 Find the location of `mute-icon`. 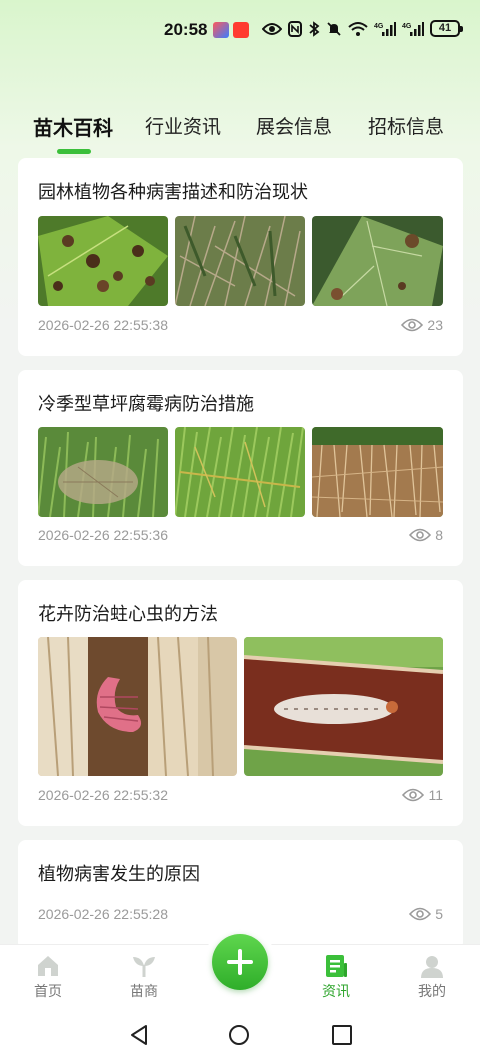

mute-icon is located at coordinates (334, 28).